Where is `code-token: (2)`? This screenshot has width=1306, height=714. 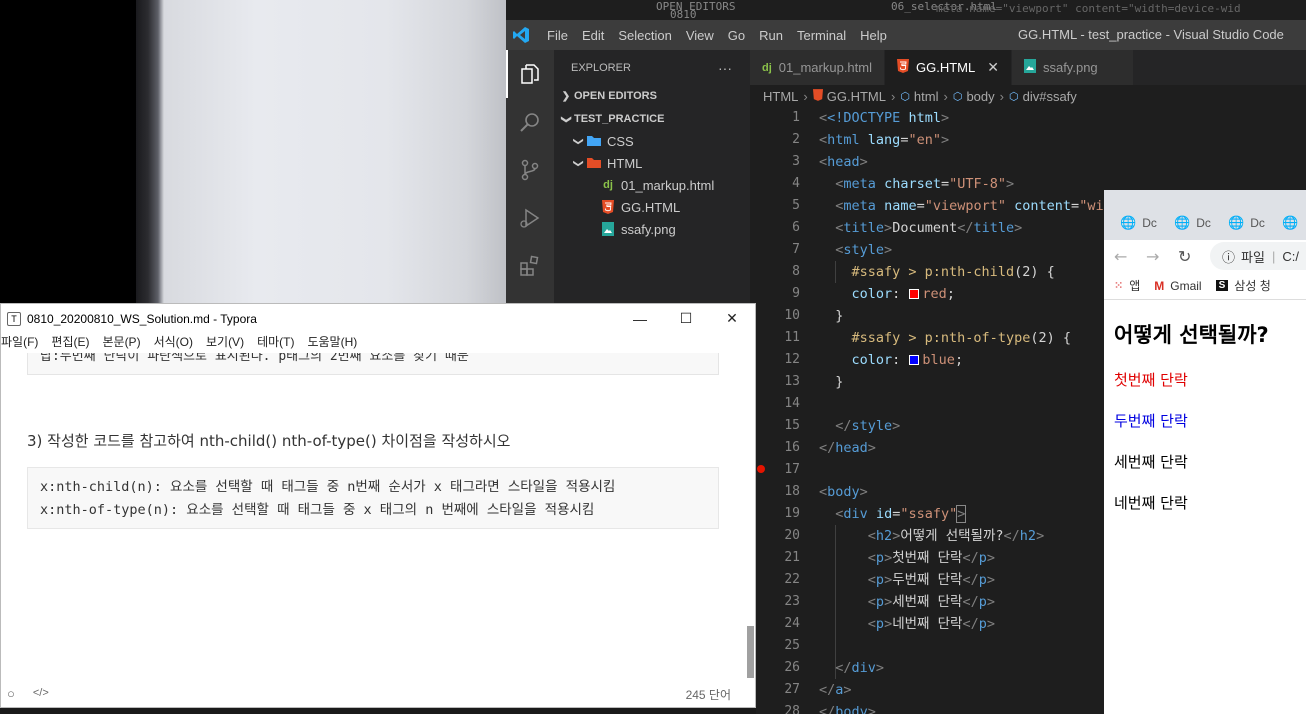
code-token: (2) is located at coordinates (1026, 272).